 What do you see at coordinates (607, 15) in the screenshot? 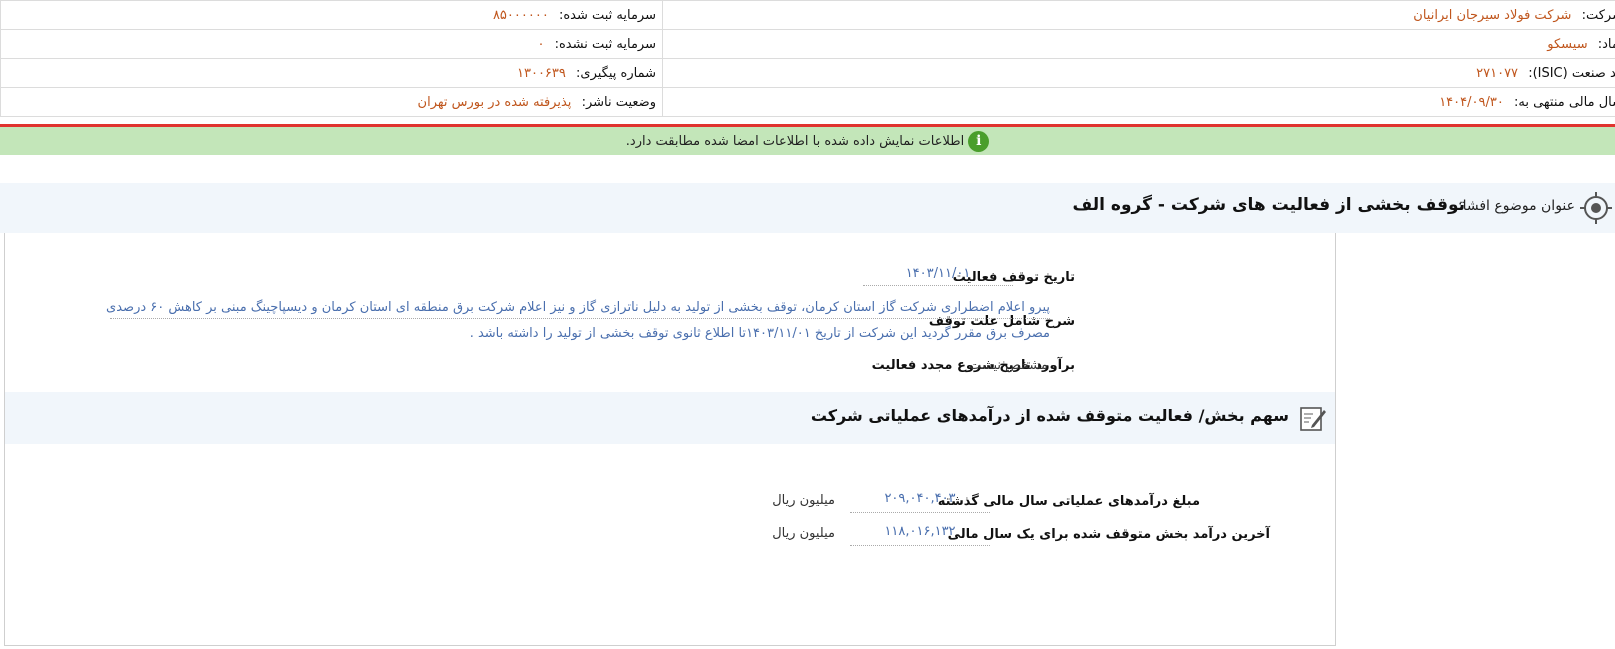
I see `registered-capital-label: سرمایه ثبت شده:` at bounding box center [607, 15].